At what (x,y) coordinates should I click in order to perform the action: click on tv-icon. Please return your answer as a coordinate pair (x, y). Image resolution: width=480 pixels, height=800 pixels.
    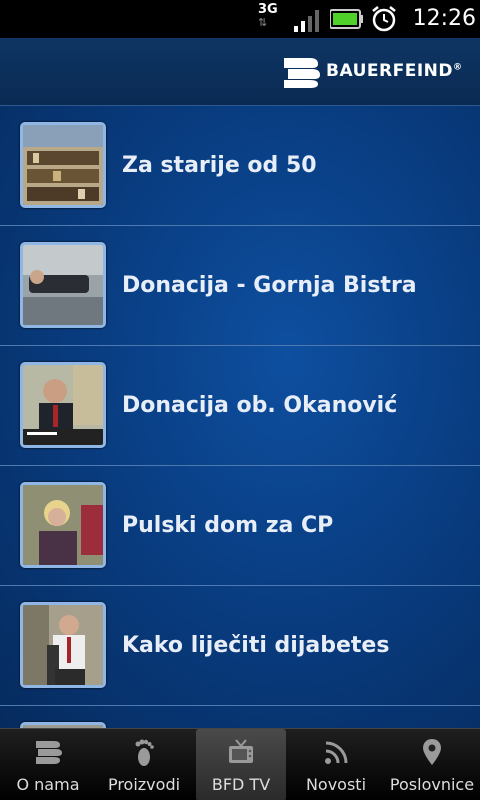
    Looking at the image, I should click on (241, 751).